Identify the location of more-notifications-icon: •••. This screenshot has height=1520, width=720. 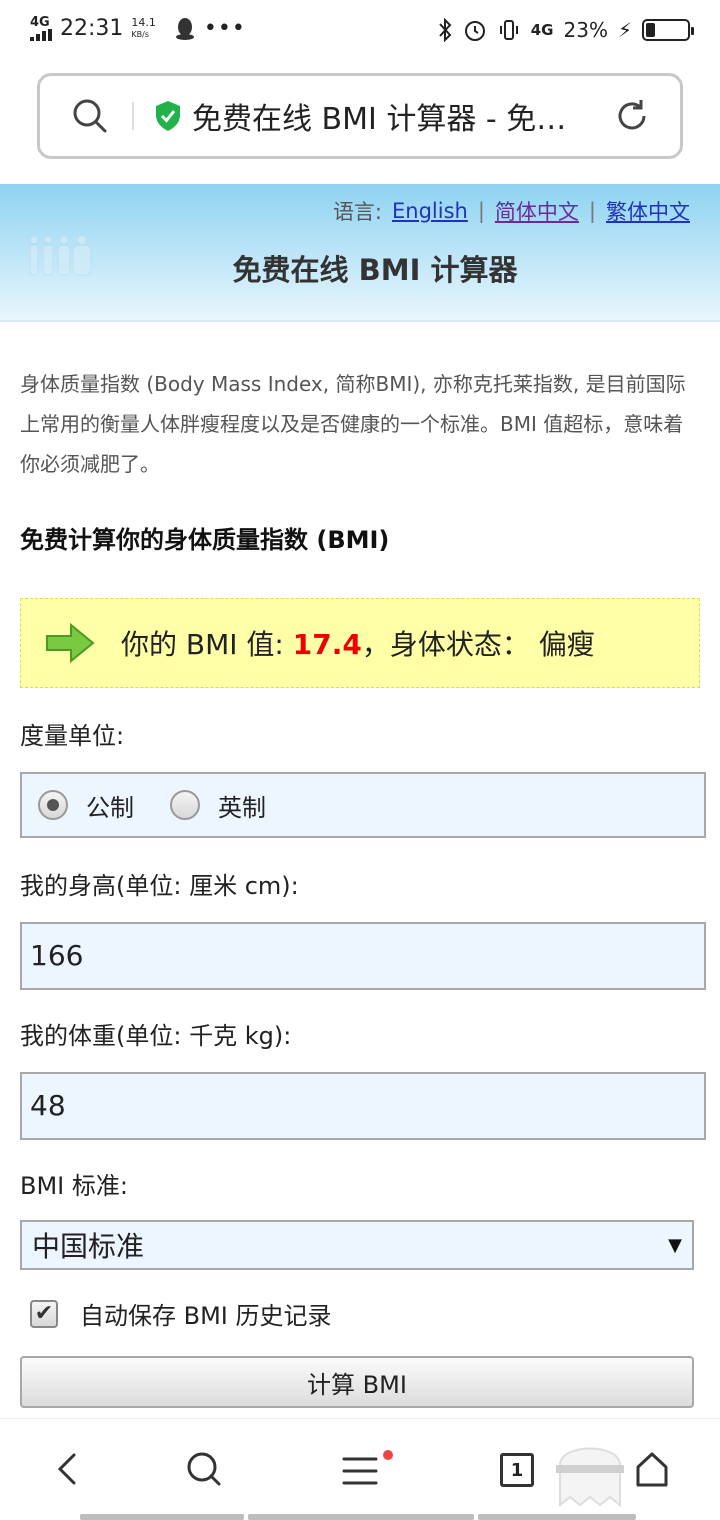
(224, 28).